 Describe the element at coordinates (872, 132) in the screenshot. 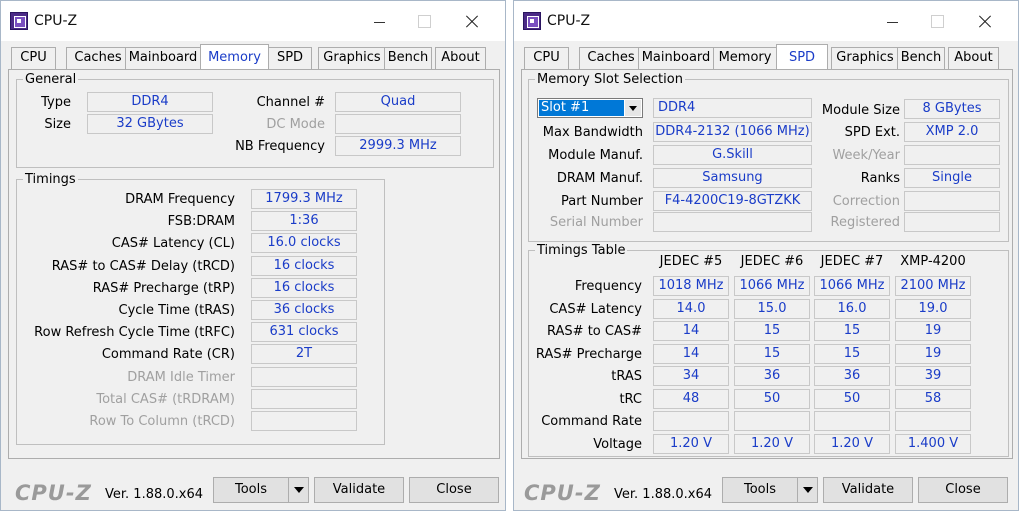

I see `spd-ext-label: SPD Ext.` at that location.